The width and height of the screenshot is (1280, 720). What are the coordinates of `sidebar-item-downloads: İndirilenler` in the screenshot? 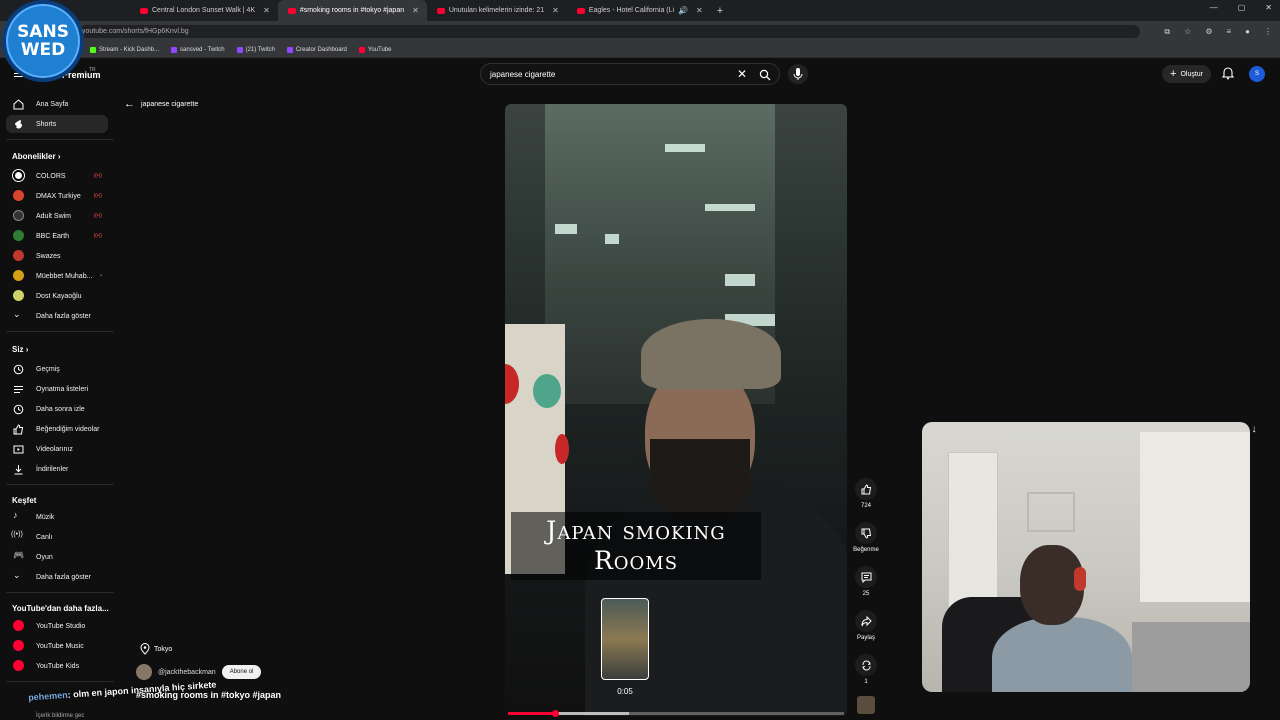 It's located at (57, 469).